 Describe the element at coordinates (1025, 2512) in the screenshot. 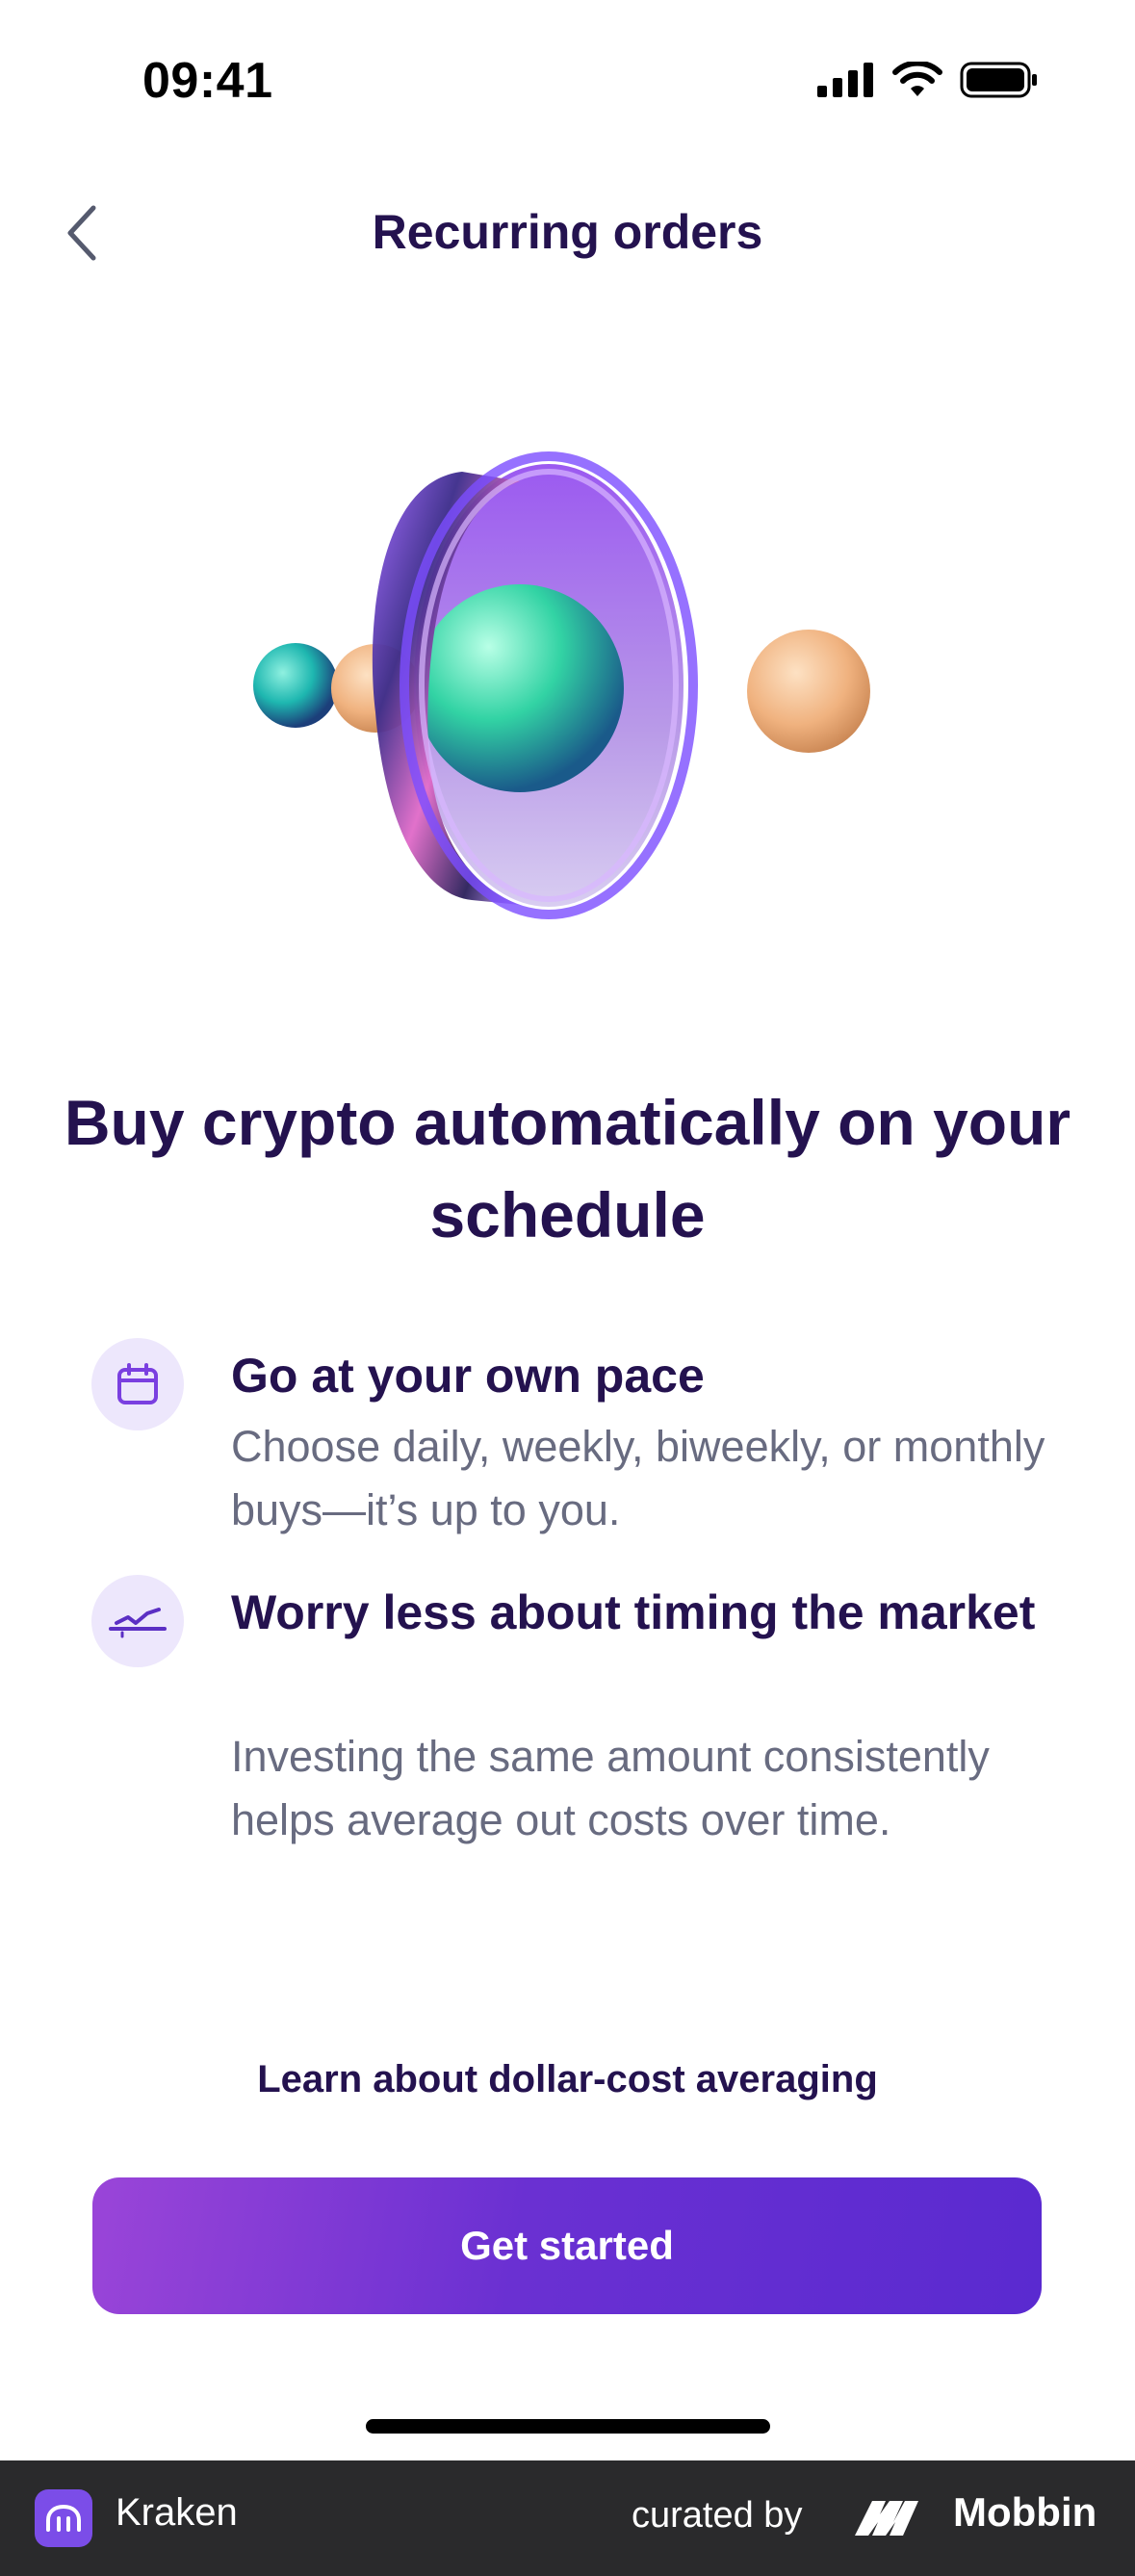

I see `footer-brand-name: Mobbin` at that location.